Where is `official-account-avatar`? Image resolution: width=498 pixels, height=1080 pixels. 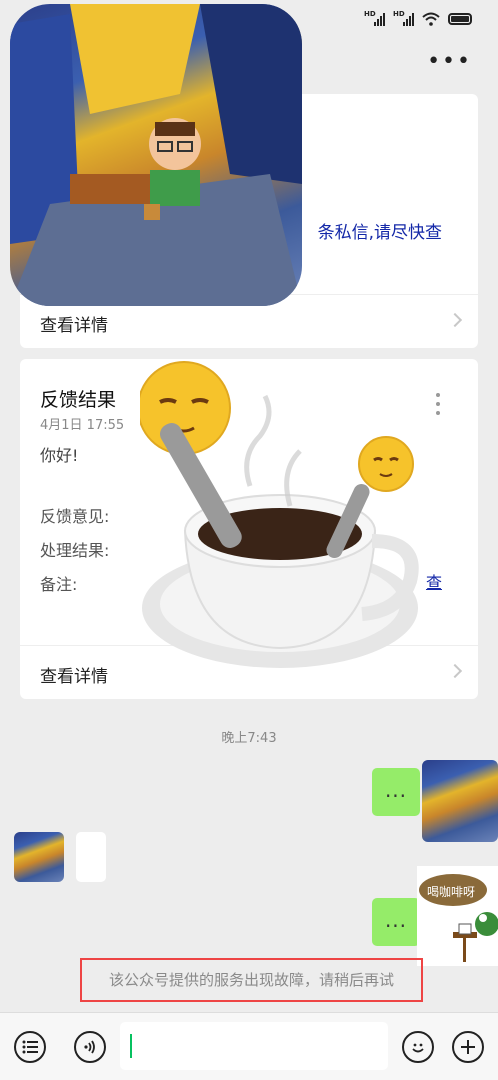 official-account-avatar is located at coordinates (39, 857).